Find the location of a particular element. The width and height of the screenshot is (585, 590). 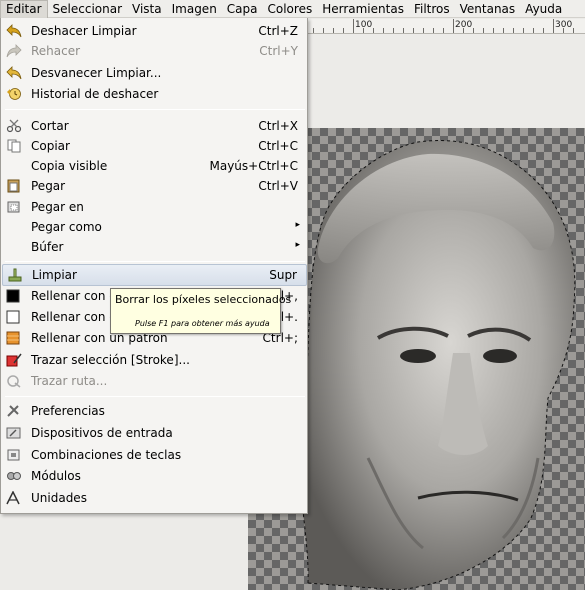

undo-icon is located at coordinates (14, 31).